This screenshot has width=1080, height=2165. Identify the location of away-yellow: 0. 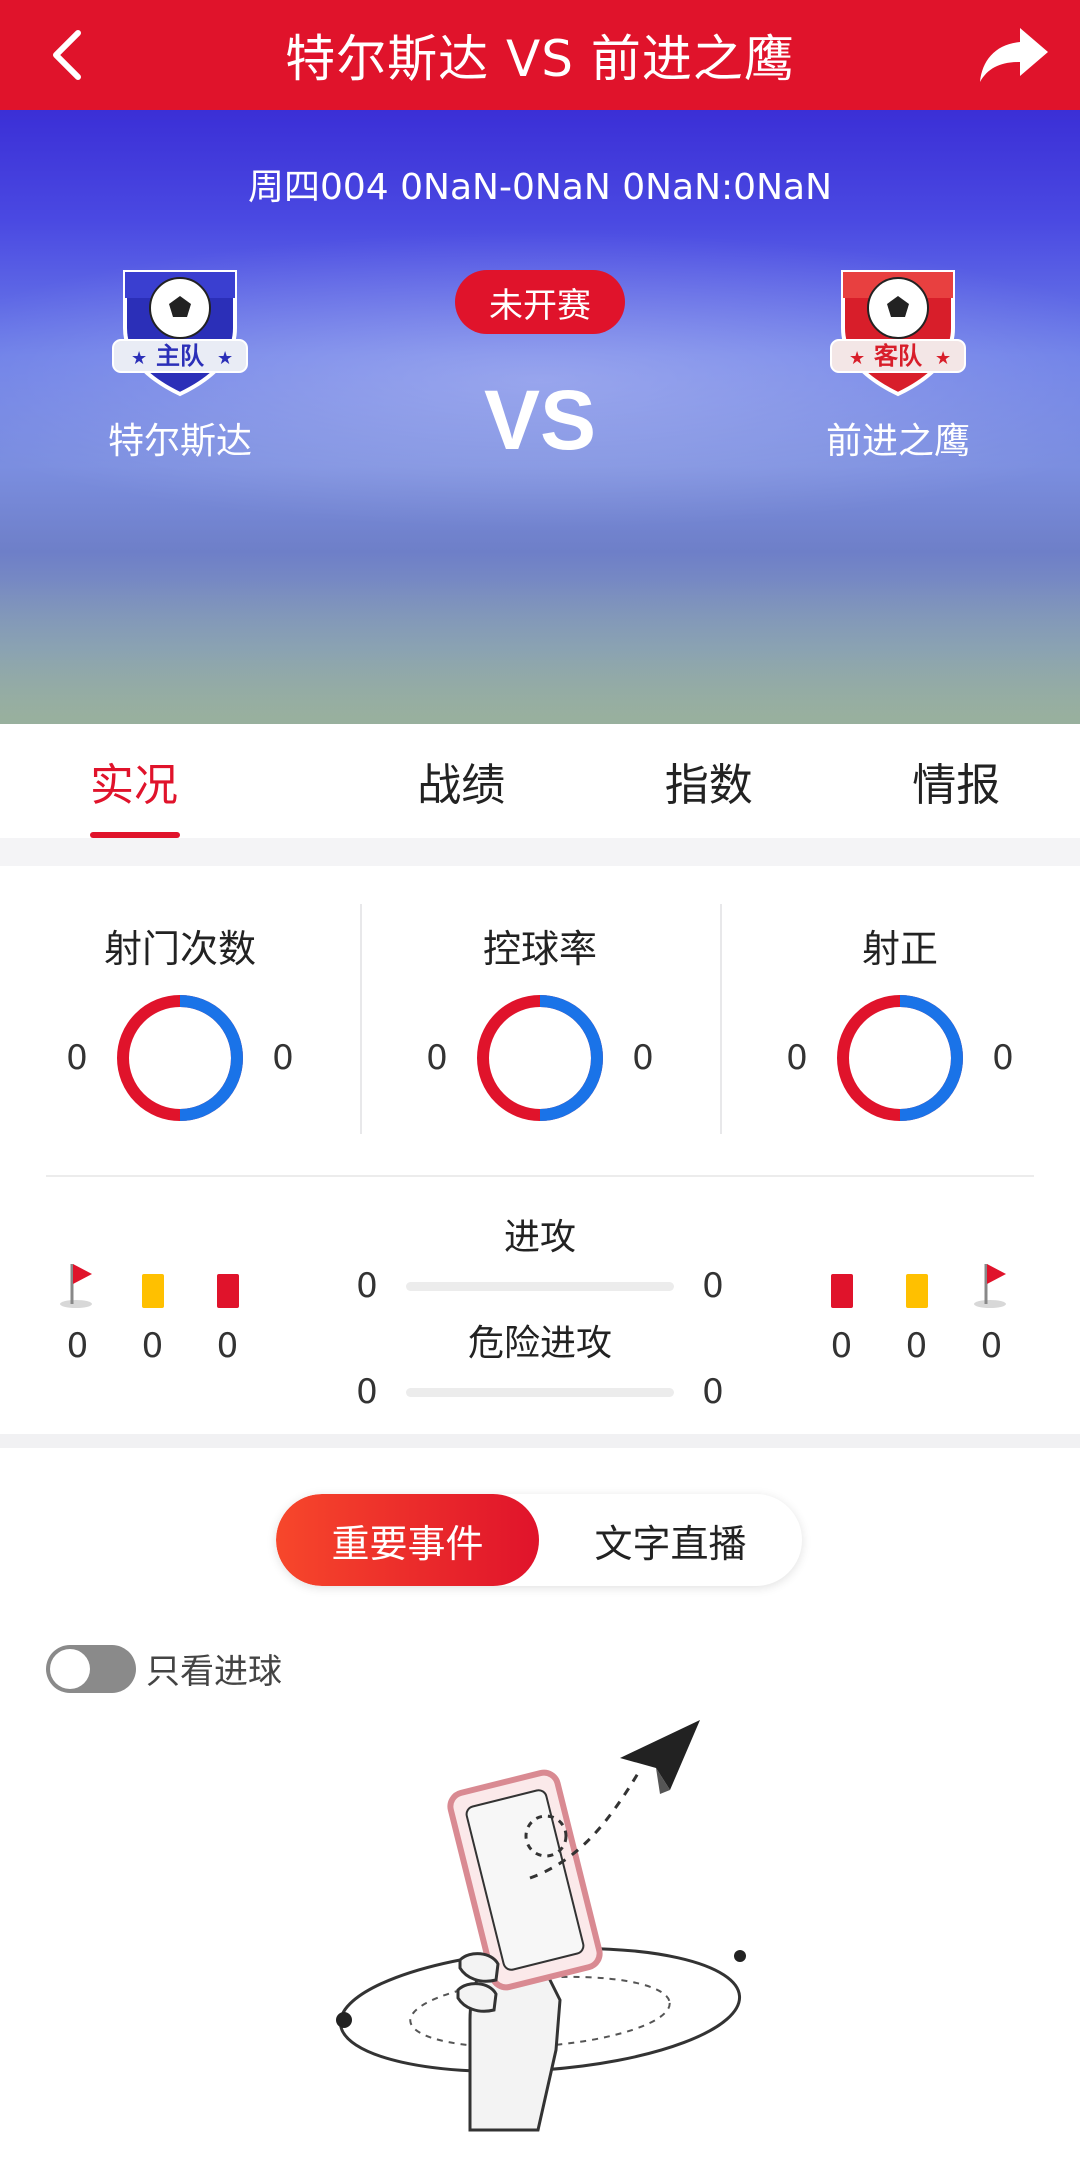
(916, 1312).